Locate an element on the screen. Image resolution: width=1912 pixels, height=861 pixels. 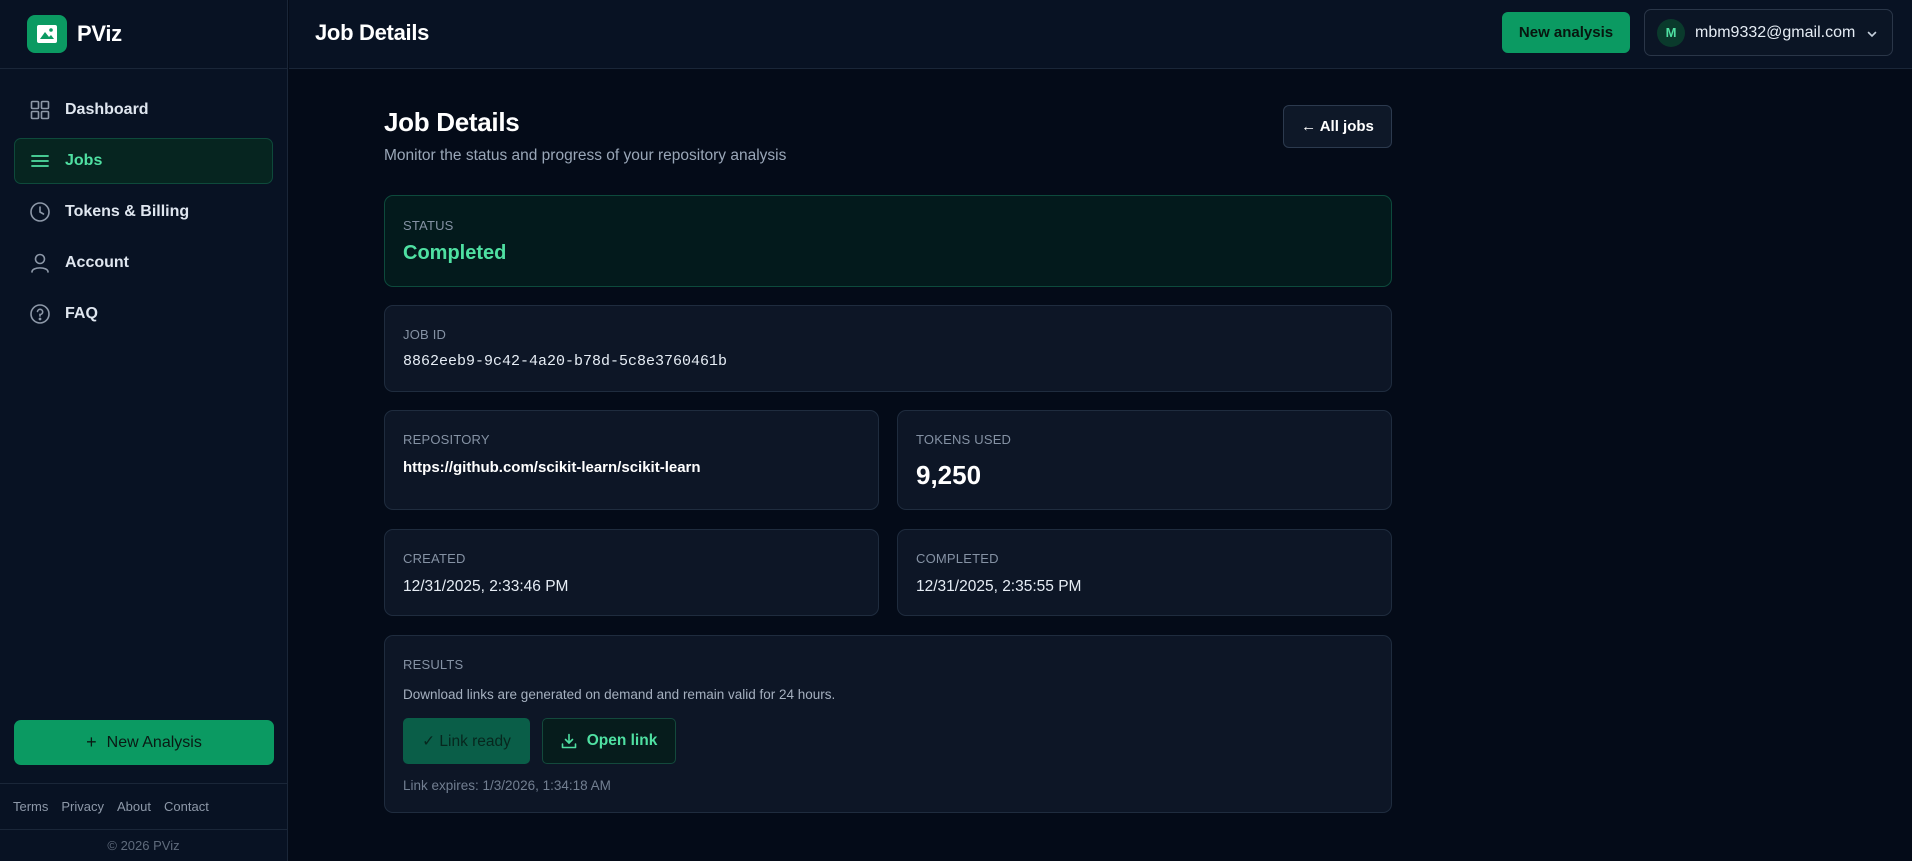
sidebar-item-account: Account is located at coordinates (143, 263).